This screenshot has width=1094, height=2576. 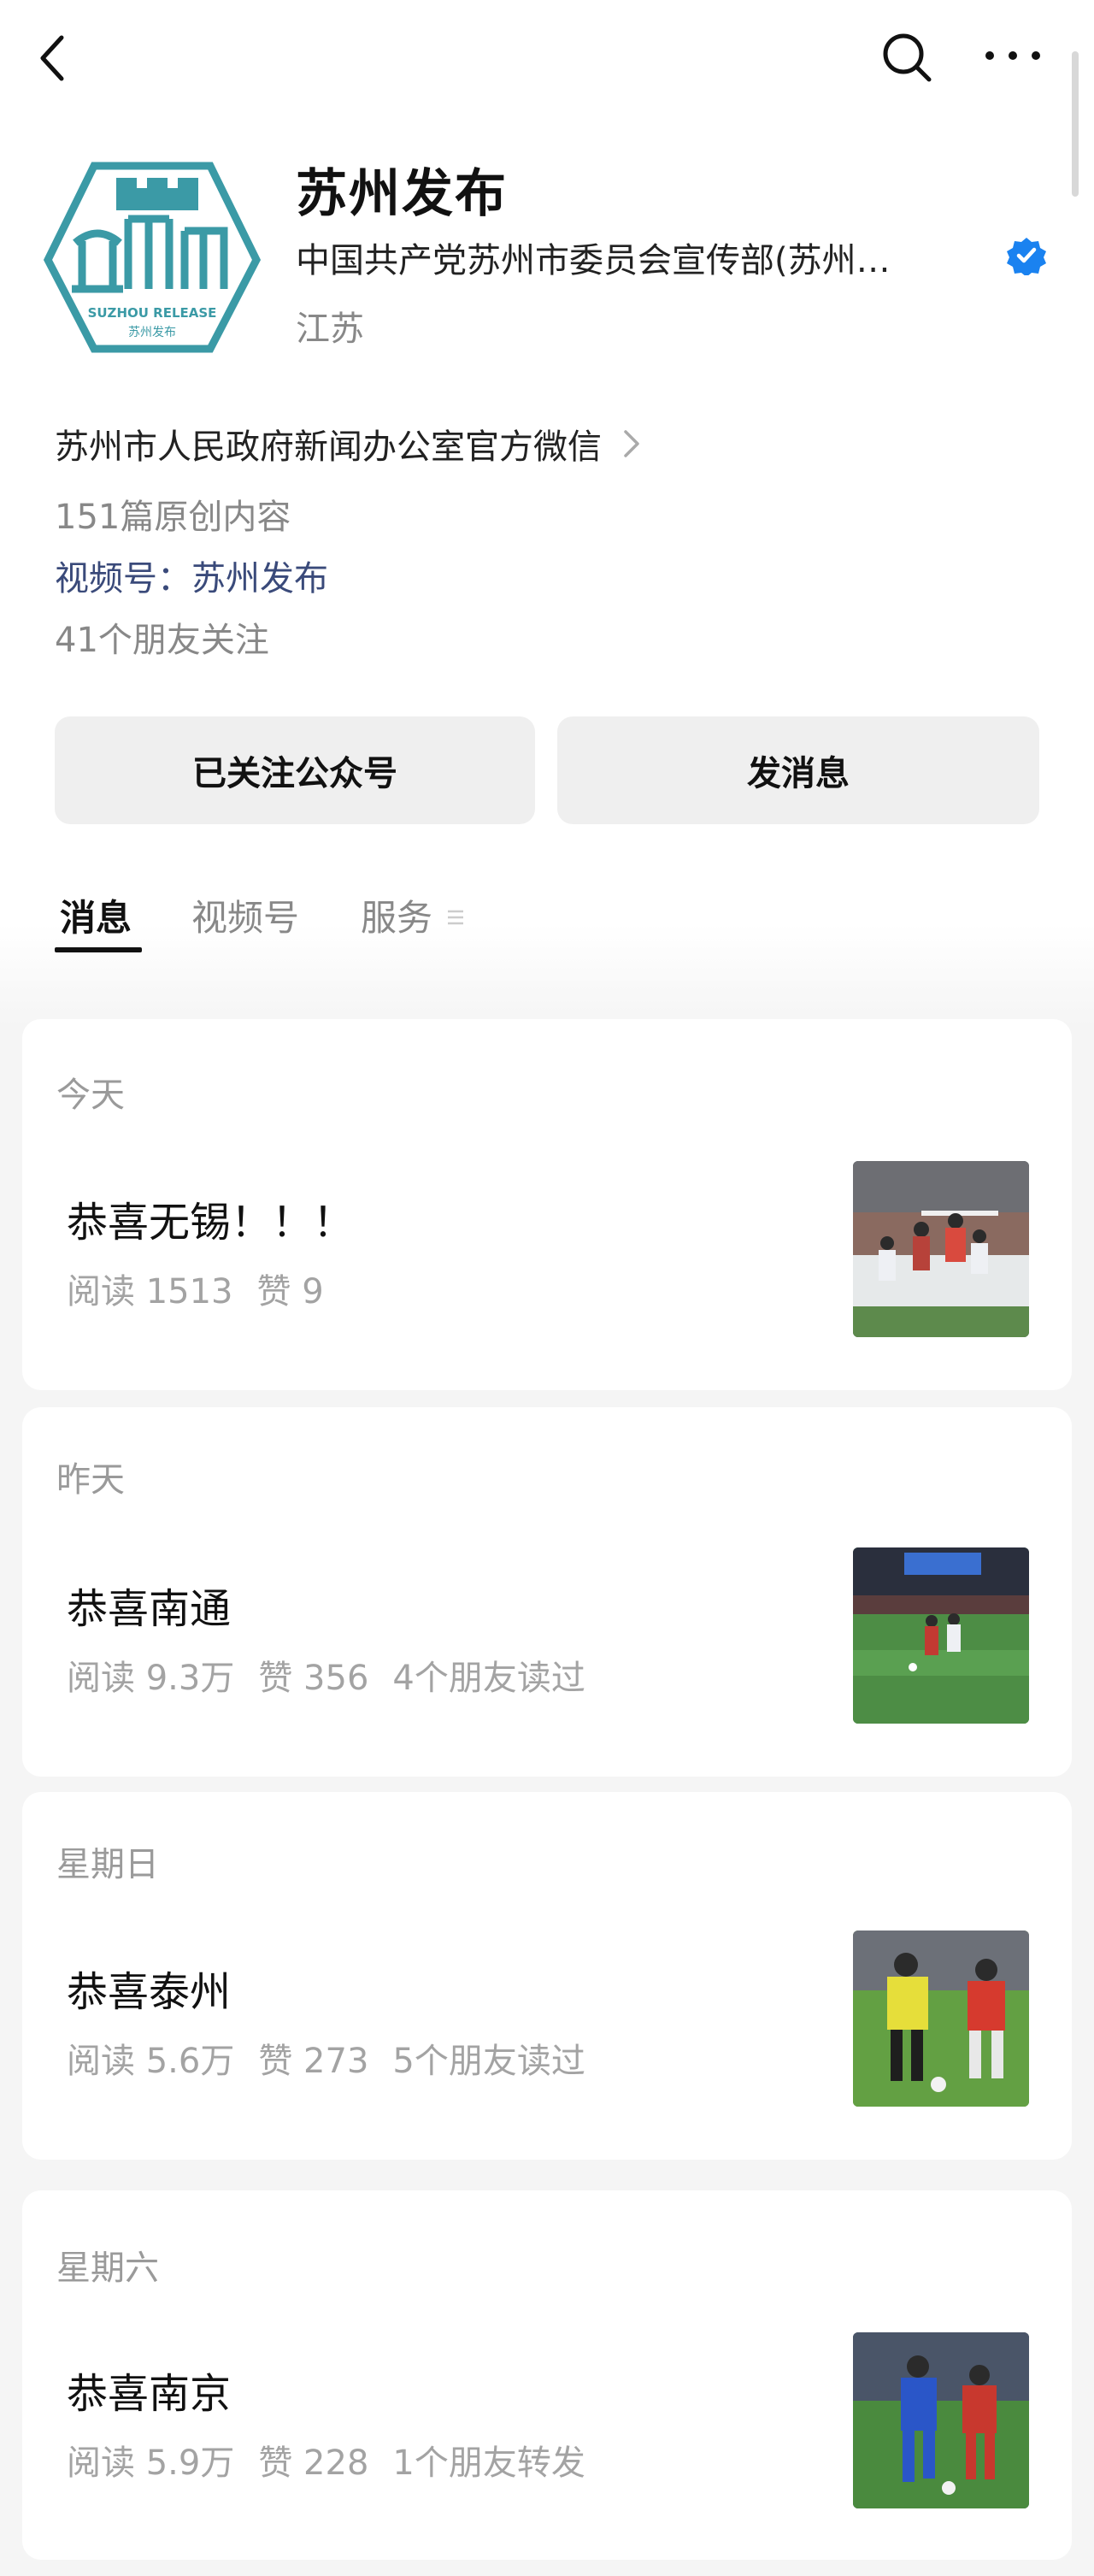 I want to click on active-tab-indicator, so click(x=99, y=949).